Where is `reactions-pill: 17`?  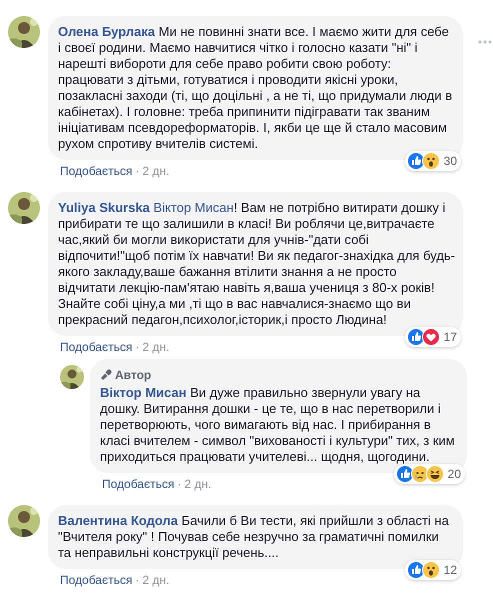 reactions-pill: 17 is located at coordinates (432, 337).